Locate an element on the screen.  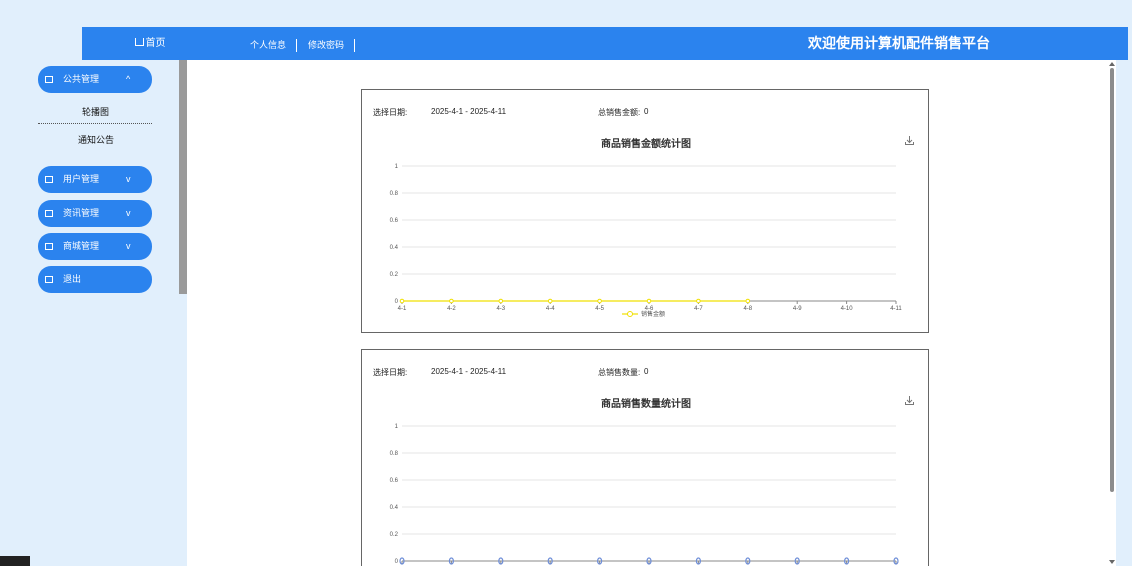
home-label: 首页 is located at coordinates (155, 43).